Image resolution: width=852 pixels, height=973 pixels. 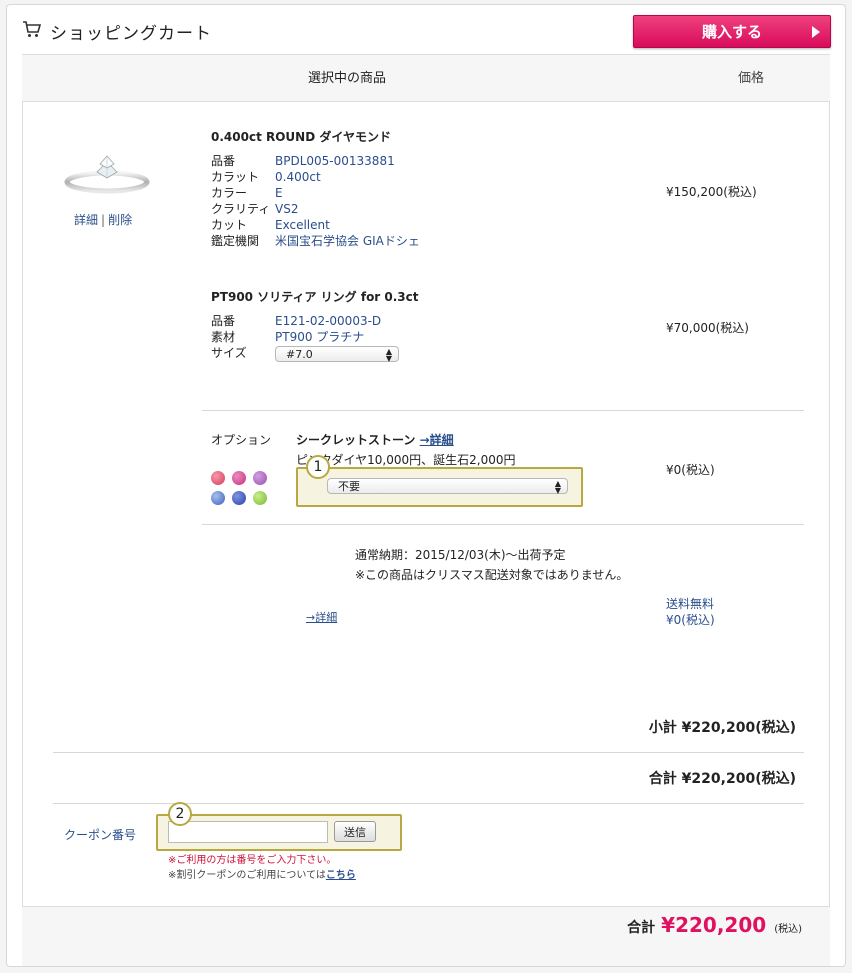 What do you see at coordinates (315, 297) in the screenshot?
I see `ring-title: PT900 ソリティア リング for 0.3ct` at bounding box center [315, 297].